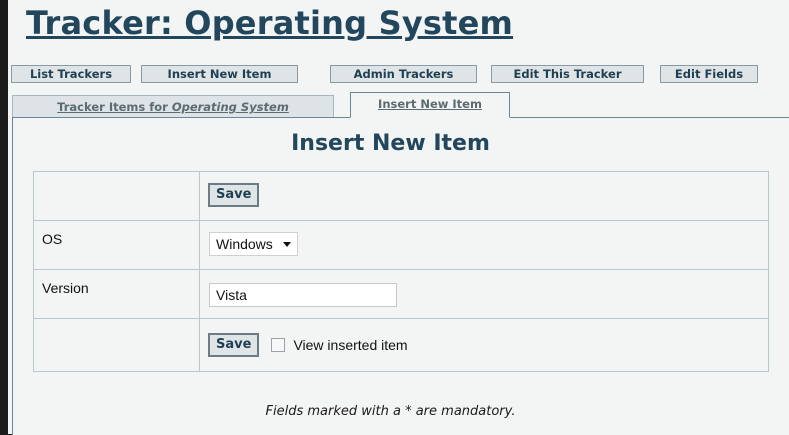 This screenshot has width=789, height=435. What do you see at coordinates (488, 345) in the screenshot?
I see `save-row: Save View inserted item` at bounding box center [488, 345].